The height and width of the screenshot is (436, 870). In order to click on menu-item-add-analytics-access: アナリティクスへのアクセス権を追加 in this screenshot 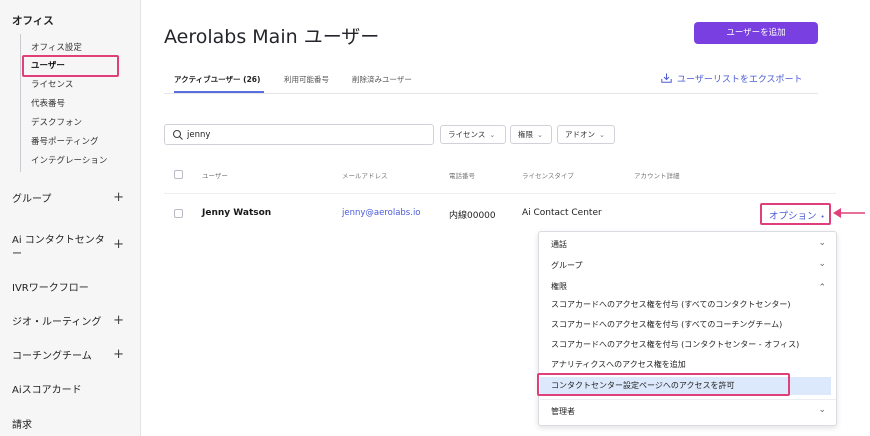, I will do `click(618, 364)`.